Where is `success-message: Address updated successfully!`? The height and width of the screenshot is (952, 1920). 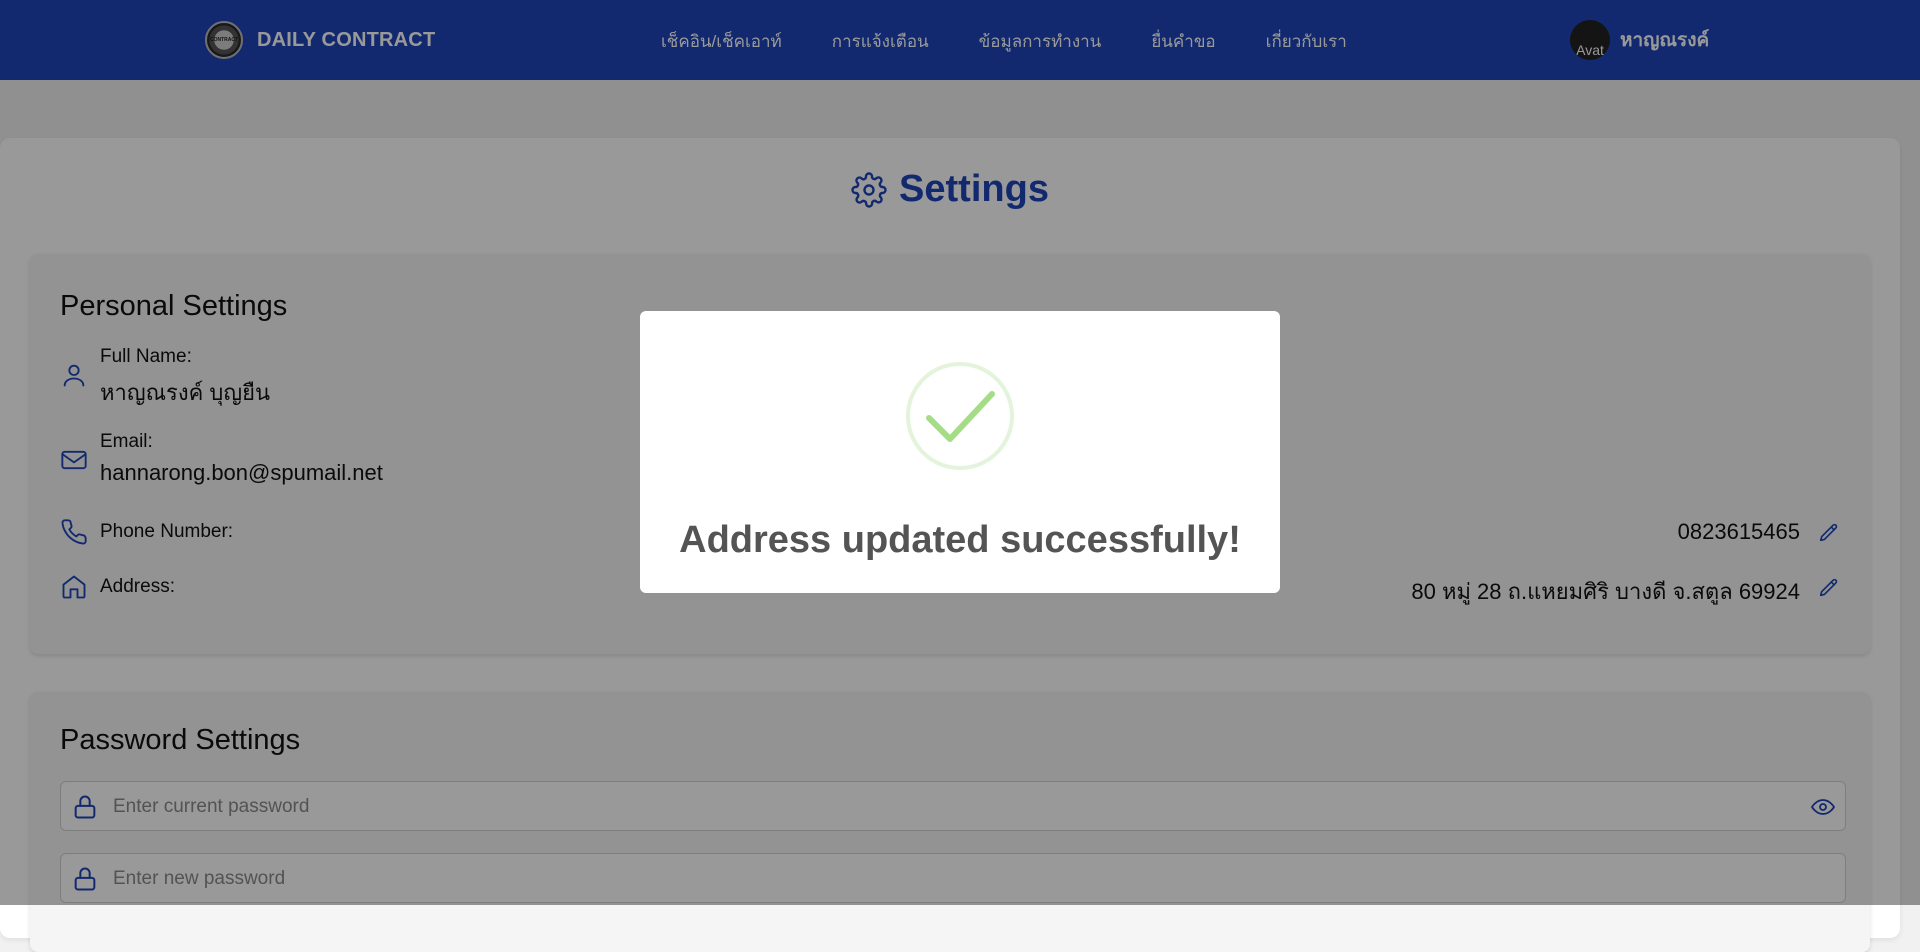 success-message: Address updated successfully! is located at coordinates (960, 540).